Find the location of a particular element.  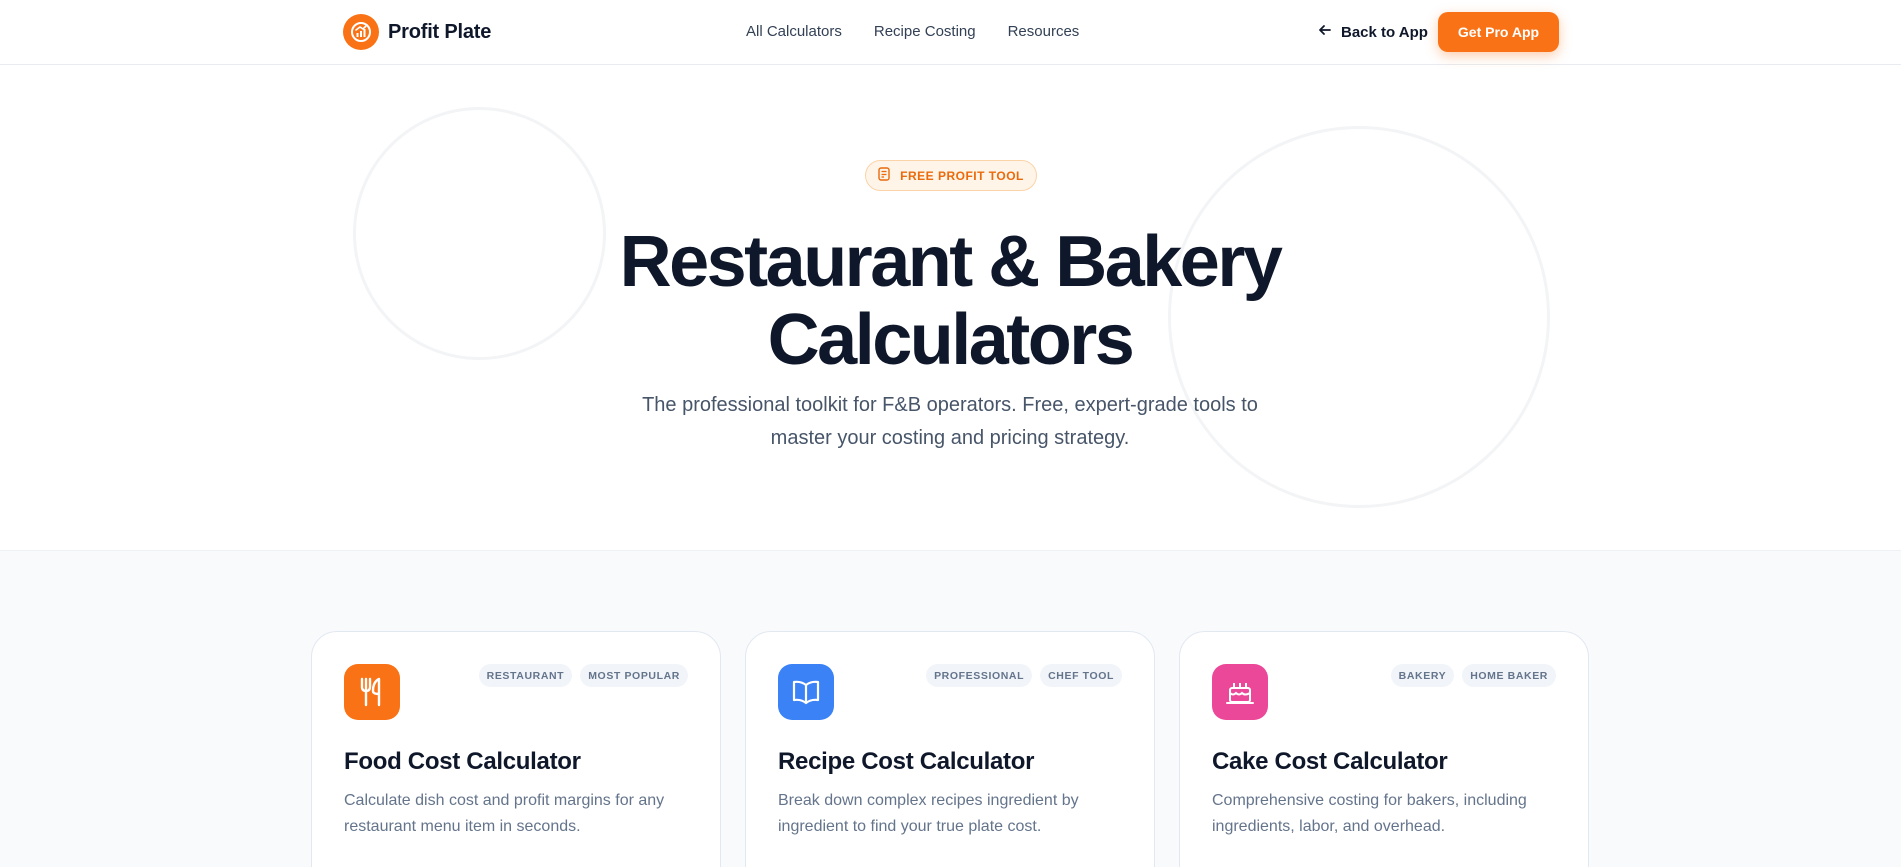

title-line-2: Calculators is located at coordinates (951, 340).